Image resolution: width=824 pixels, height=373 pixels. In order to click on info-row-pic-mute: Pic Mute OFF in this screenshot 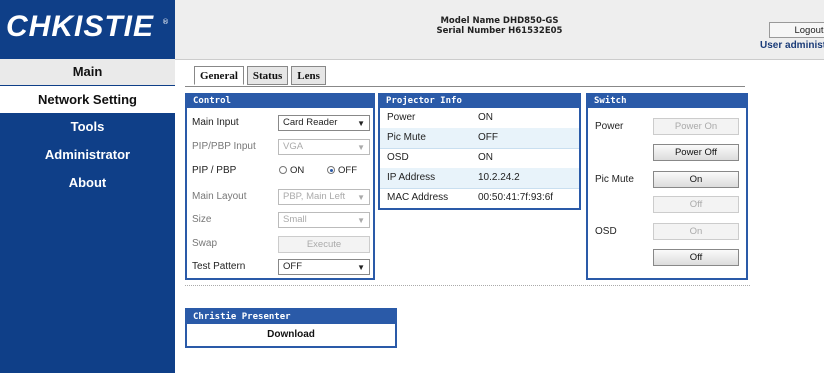, I will do `click(479, 138)`.